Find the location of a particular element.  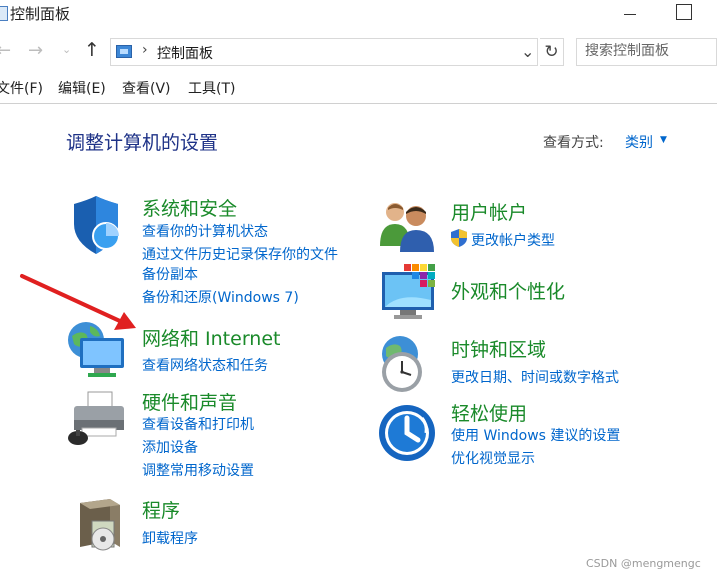

category-hardware-sound: 硬件和声音 is located at coordinates (189, 401).